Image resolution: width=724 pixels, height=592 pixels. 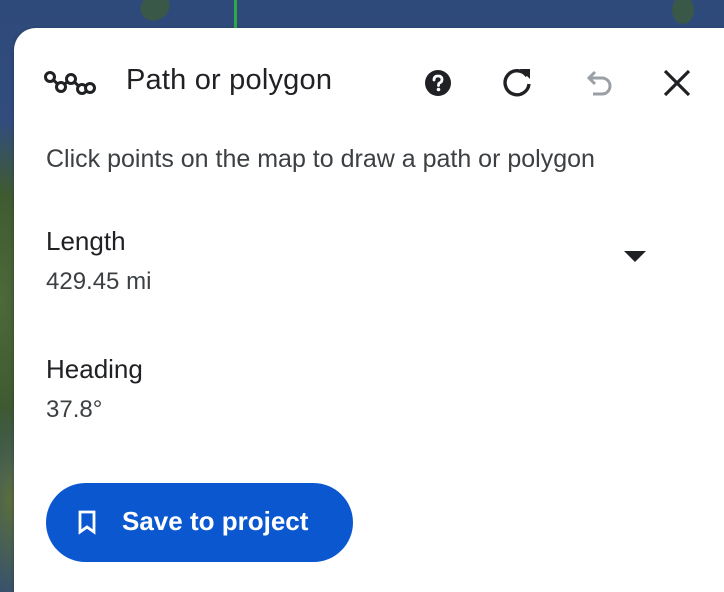 I want to click on length-unit-dropdown, so click(x=635, y=257).